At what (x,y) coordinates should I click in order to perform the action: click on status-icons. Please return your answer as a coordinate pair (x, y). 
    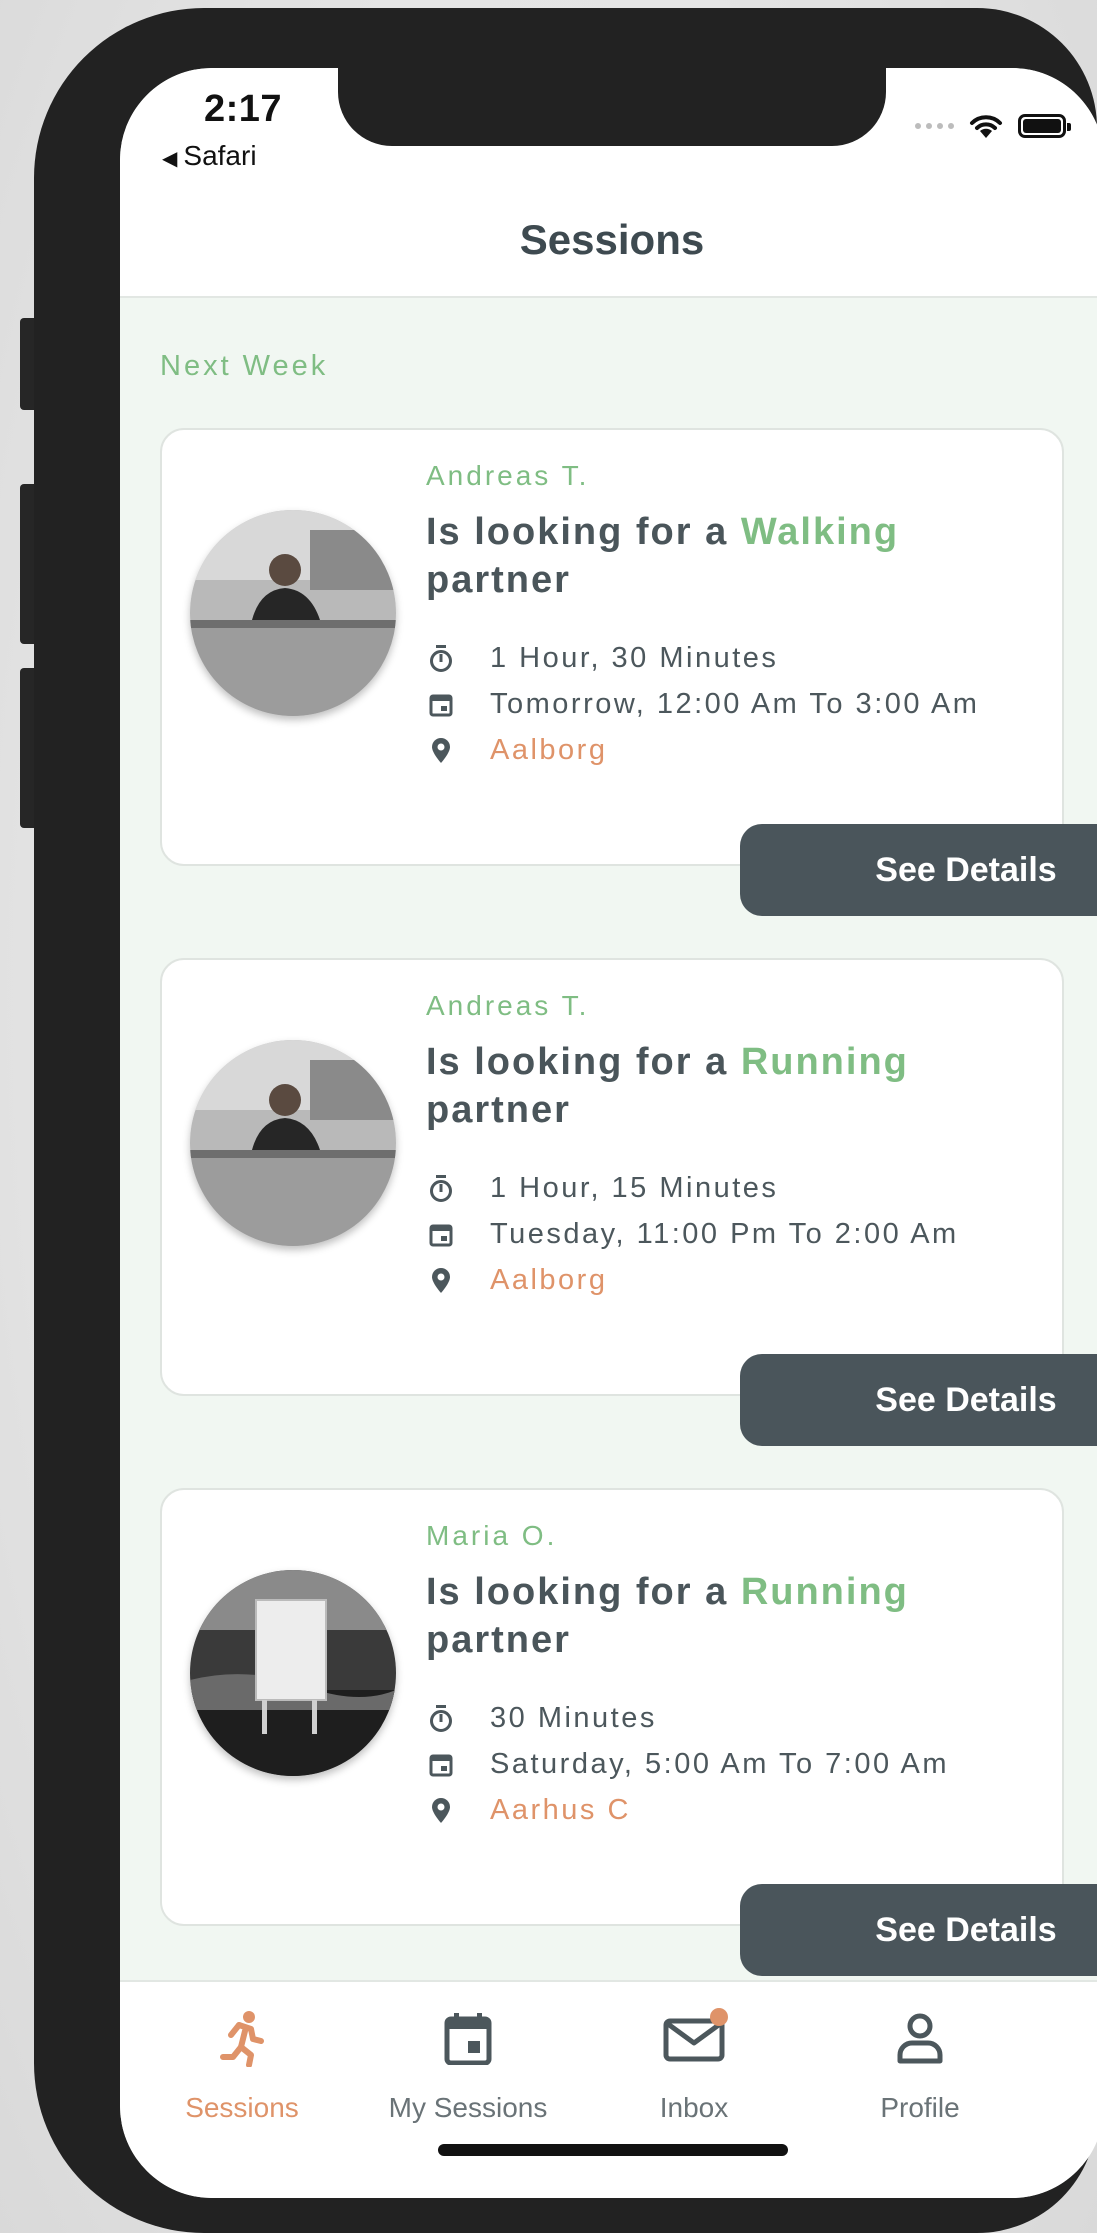
    Looking at the image, I should click on (993, 126).